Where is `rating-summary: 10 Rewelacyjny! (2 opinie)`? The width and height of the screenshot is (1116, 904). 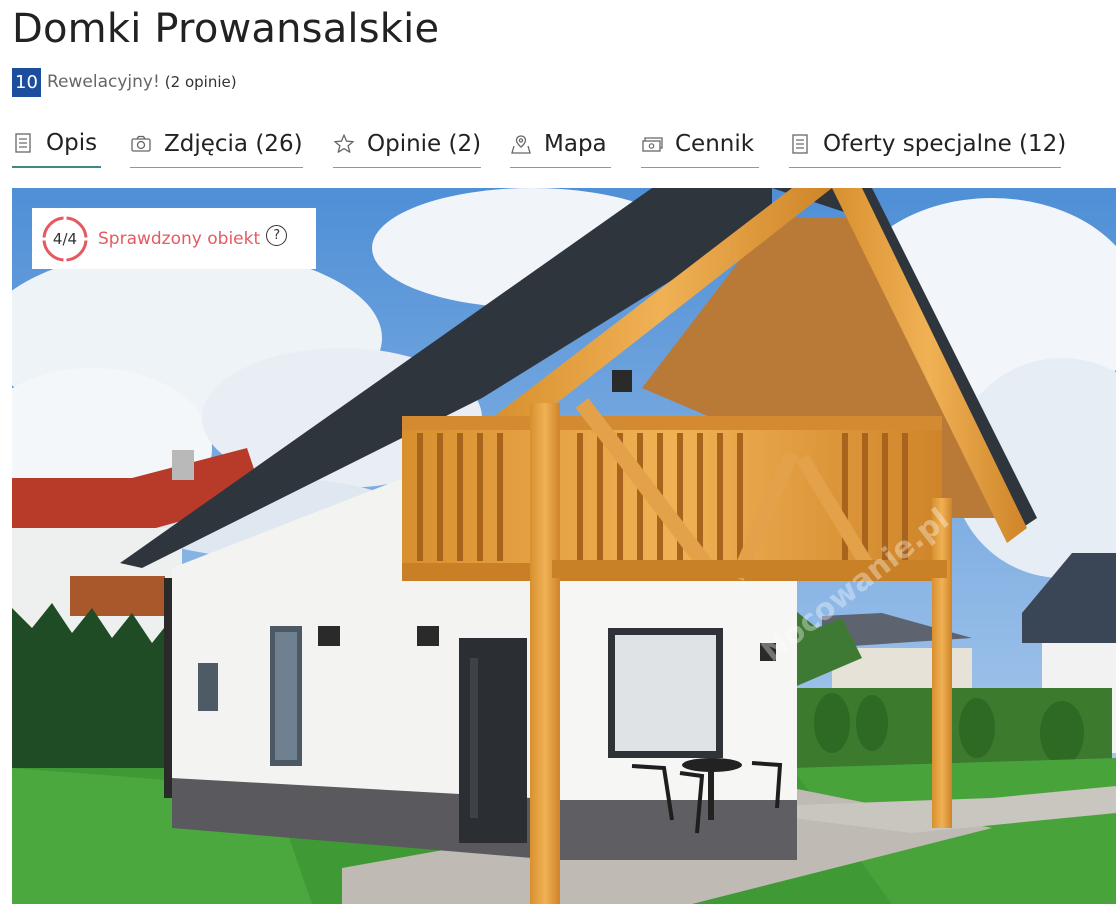
rating-summary: 10 Rewelacyjny! (2 opinie) is located at coordinates (124, 82).